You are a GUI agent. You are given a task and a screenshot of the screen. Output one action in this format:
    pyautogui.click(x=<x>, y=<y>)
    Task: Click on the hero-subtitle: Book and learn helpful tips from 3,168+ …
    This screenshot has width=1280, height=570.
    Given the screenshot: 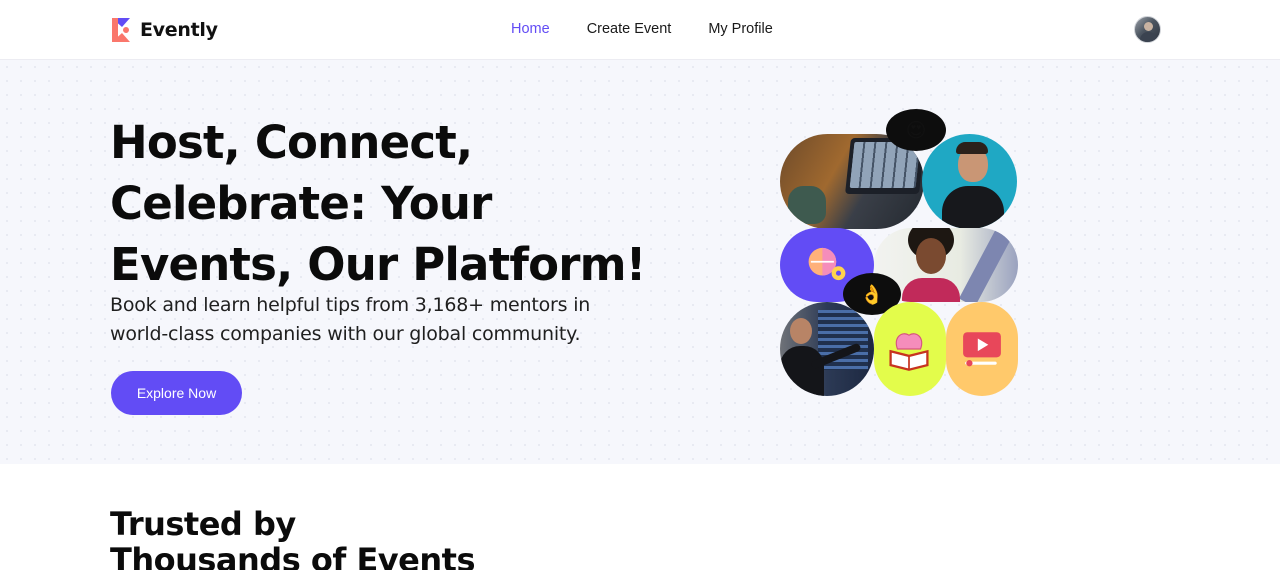 What is the action you would take?
    pyautogui.click(x=390, y=320)
    